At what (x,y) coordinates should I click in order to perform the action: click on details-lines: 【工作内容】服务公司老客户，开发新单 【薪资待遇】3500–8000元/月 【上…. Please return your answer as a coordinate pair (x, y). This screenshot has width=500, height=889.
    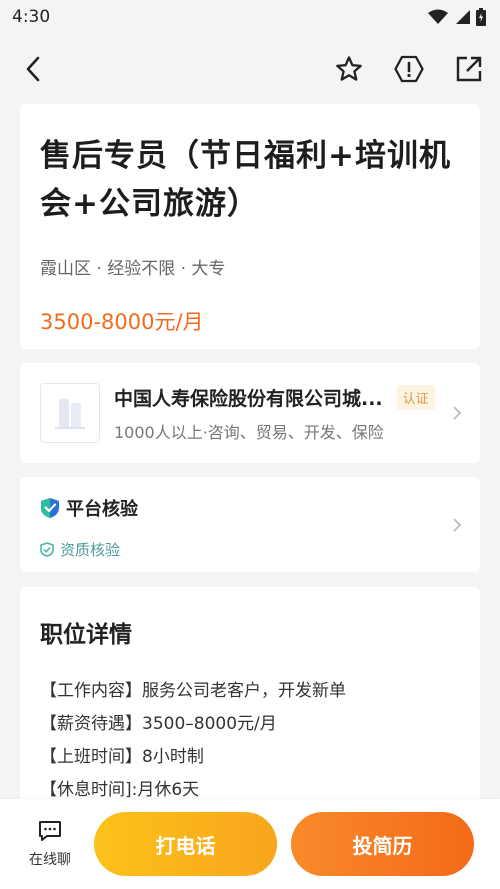
    Looking at the image, I should click on (250, 741).